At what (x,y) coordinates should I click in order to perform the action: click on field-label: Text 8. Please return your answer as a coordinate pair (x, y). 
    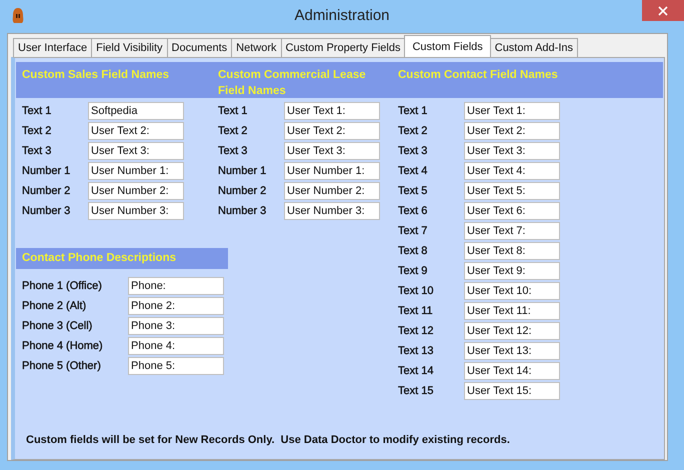
    Looking at the image, I should click on (413, 251).